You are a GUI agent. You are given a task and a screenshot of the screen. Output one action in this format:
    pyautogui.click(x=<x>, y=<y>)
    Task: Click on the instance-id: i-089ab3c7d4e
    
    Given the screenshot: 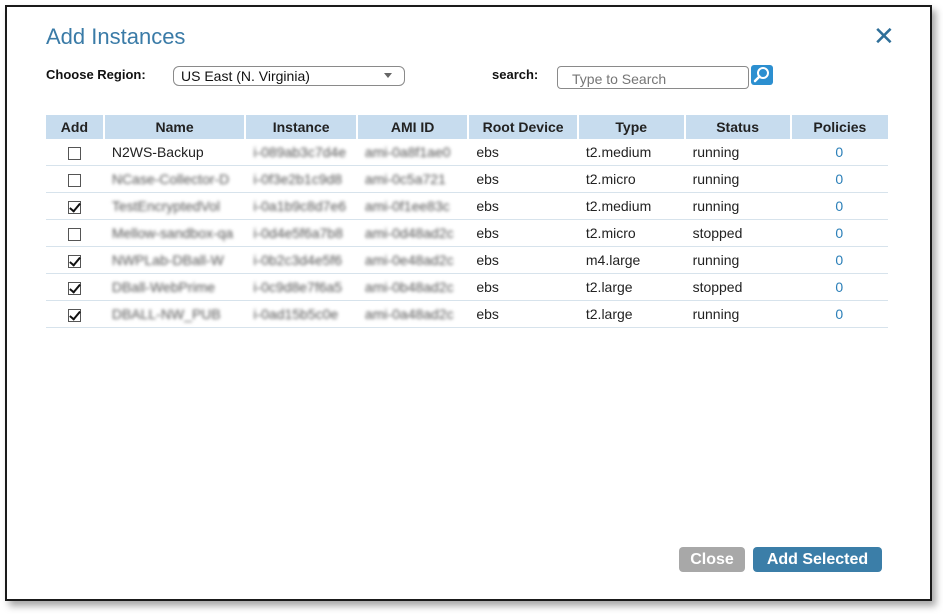 What is the action you would take?
    pyautogui.click(x=299, y=152)
    